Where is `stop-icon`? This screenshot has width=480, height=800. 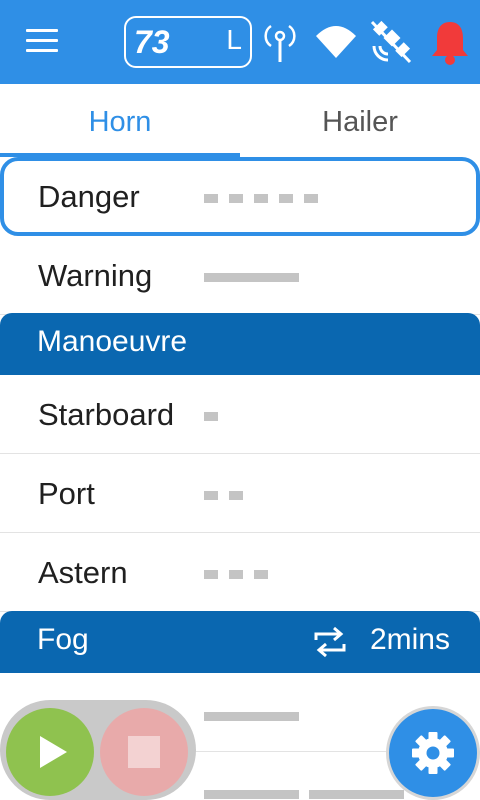
stop-icon is located at coordinates (144, 752).